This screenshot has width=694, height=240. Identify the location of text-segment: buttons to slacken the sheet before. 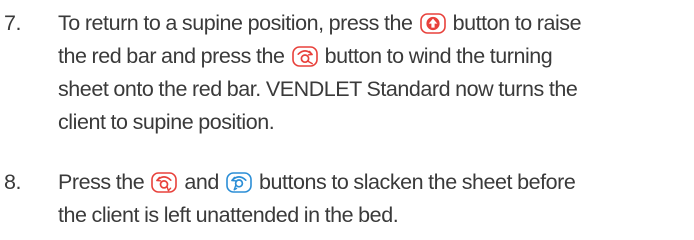
(417, 182).